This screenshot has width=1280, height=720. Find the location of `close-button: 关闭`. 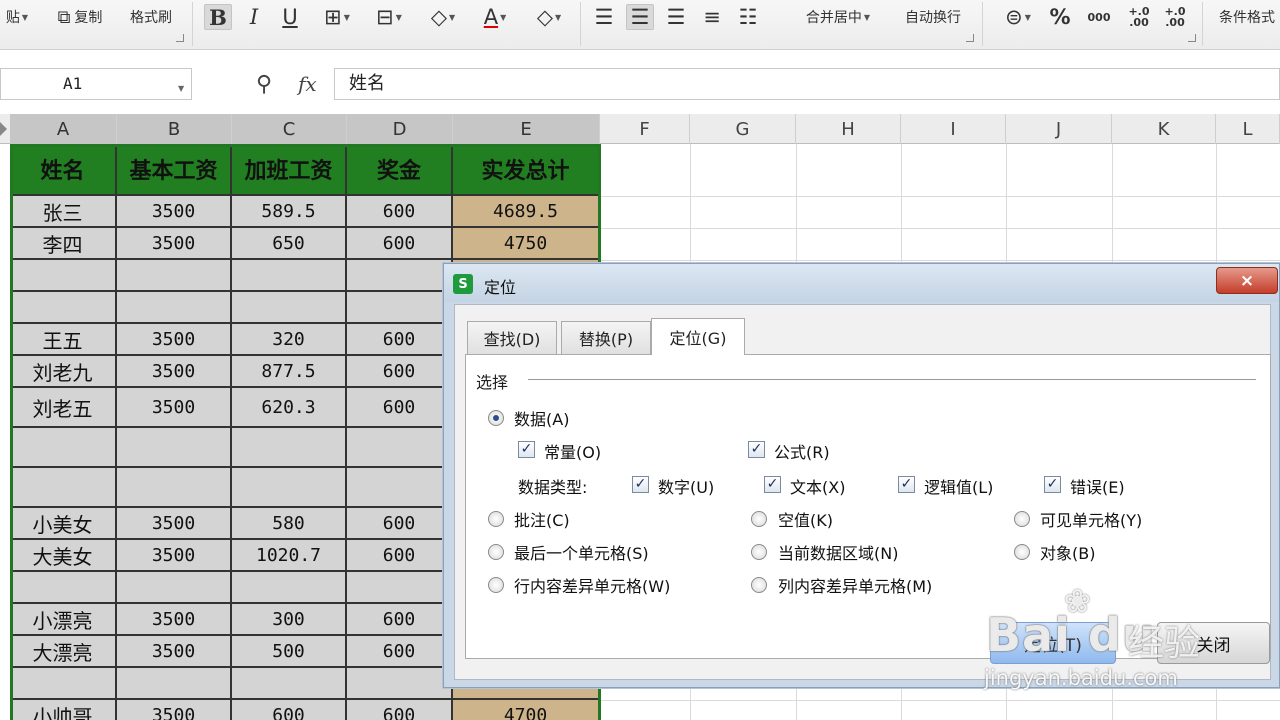

close-button: 关闭 is located at coordinates (1213, 643).